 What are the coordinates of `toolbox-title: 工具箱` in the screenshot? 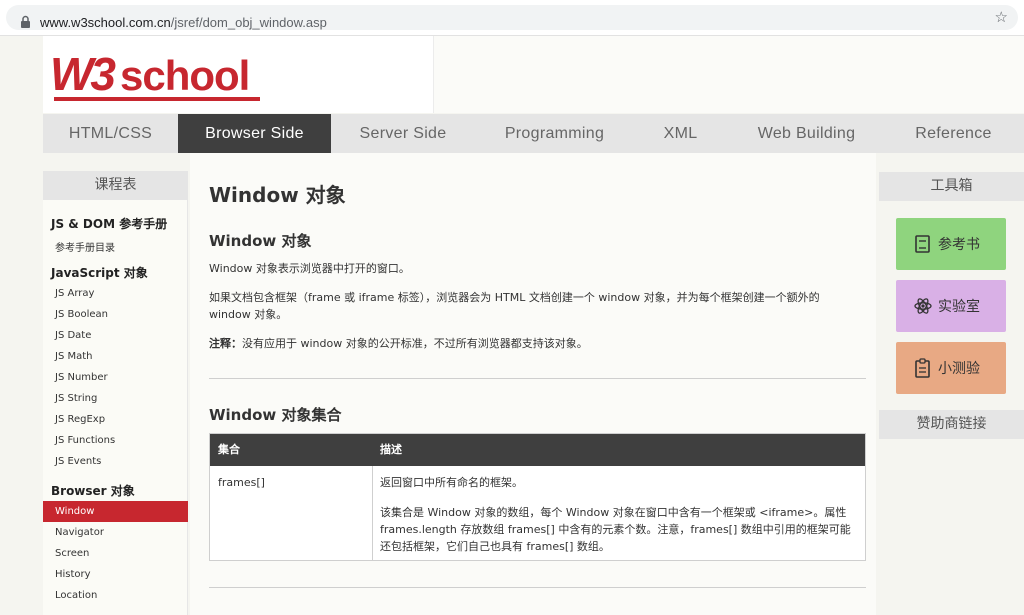 It's located at (951, 186).